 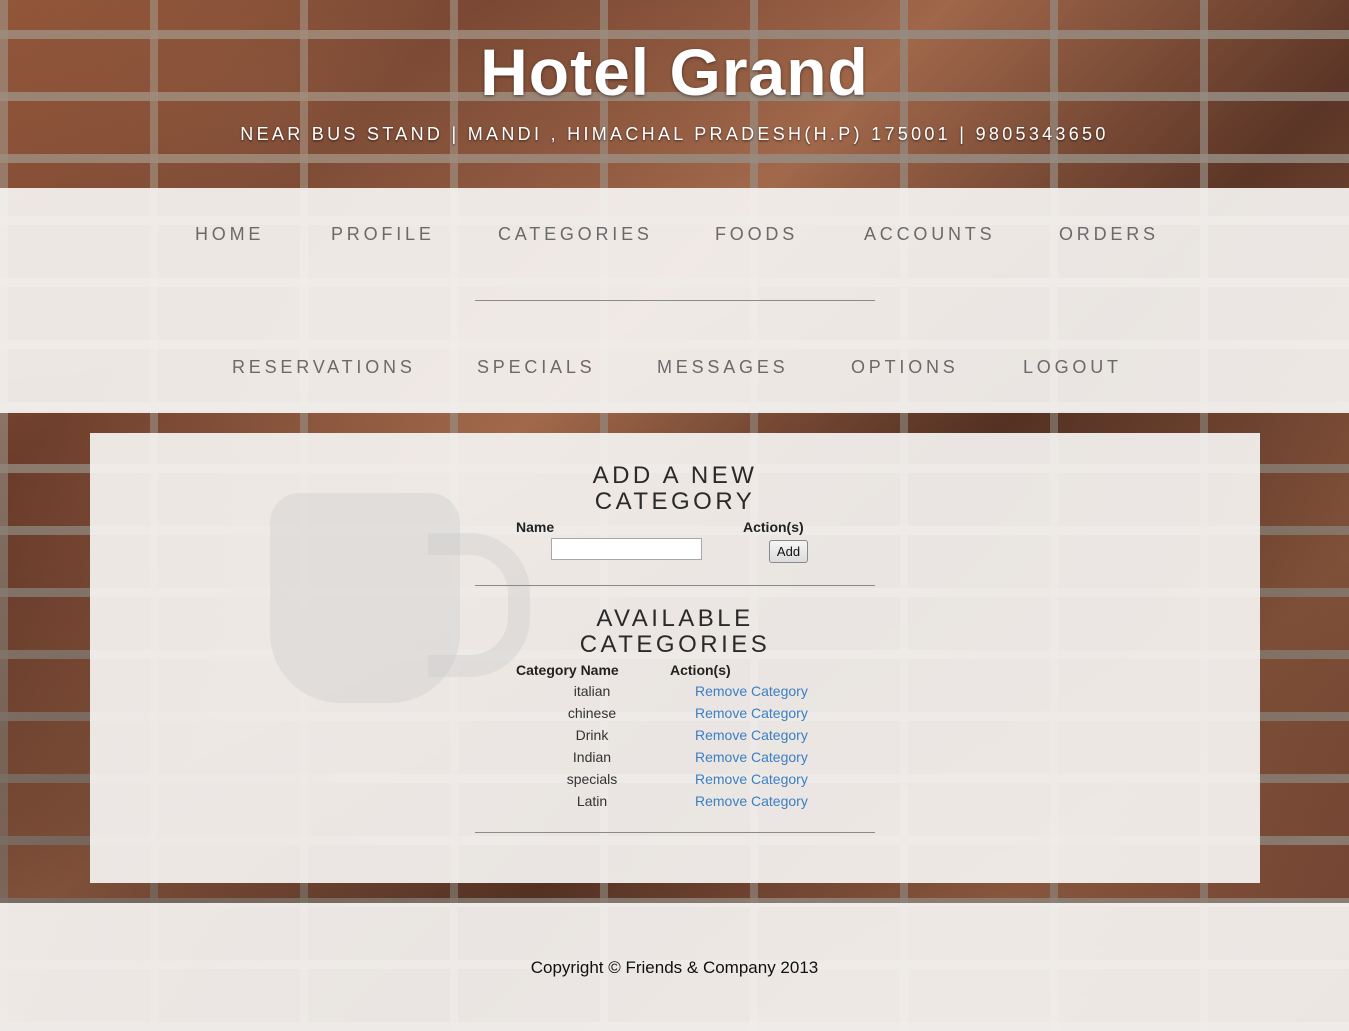 I want to click on category-name: Latin, so click(x=592, y=801).